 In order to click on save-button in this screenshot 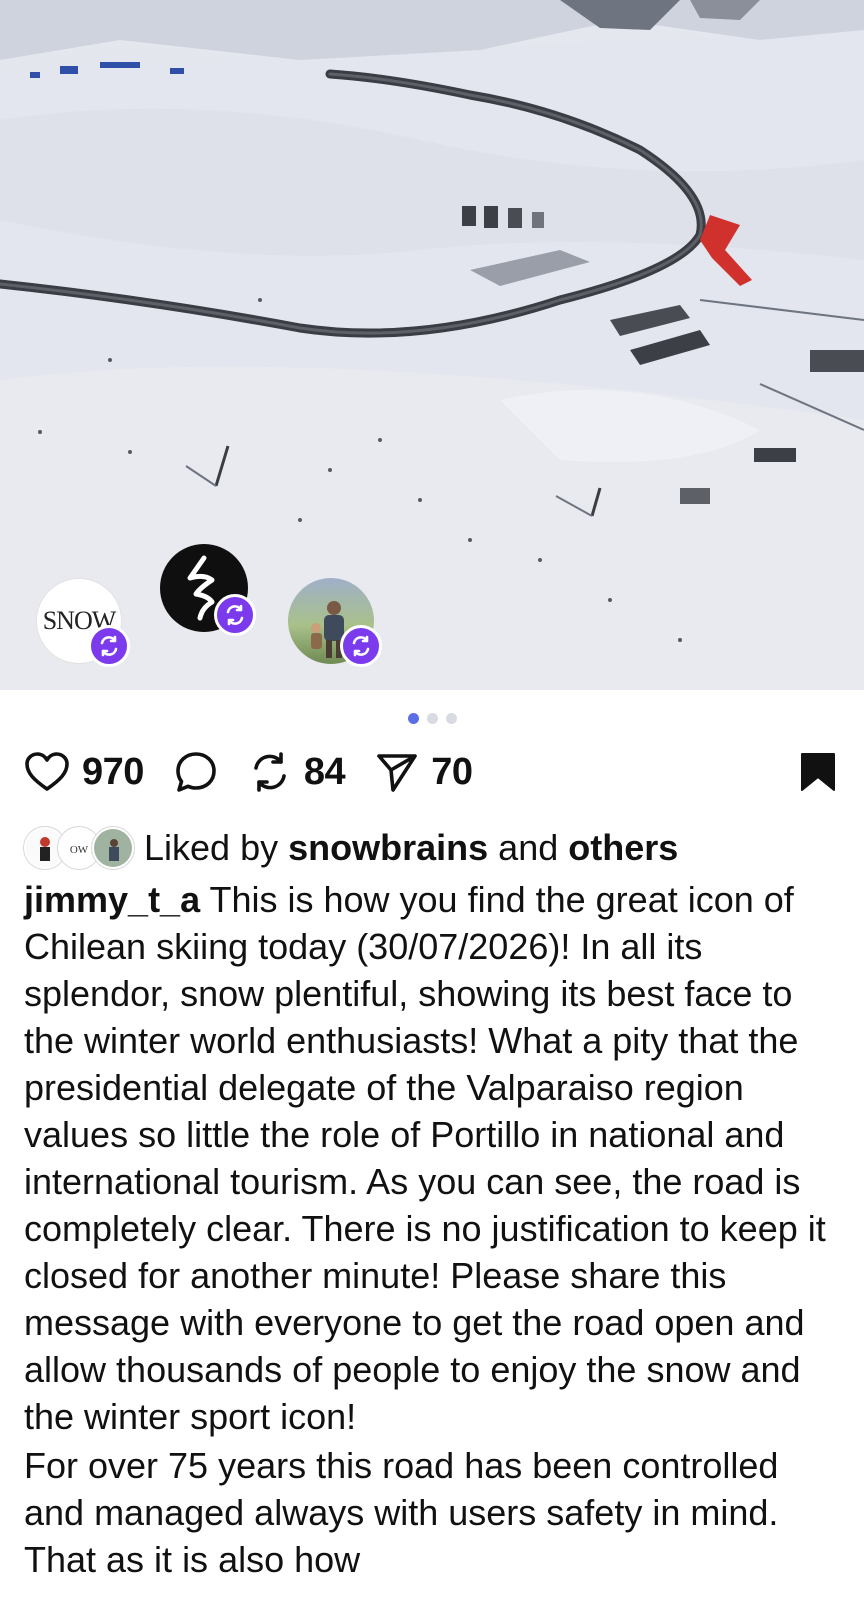, I will do `click(818, 774)`.